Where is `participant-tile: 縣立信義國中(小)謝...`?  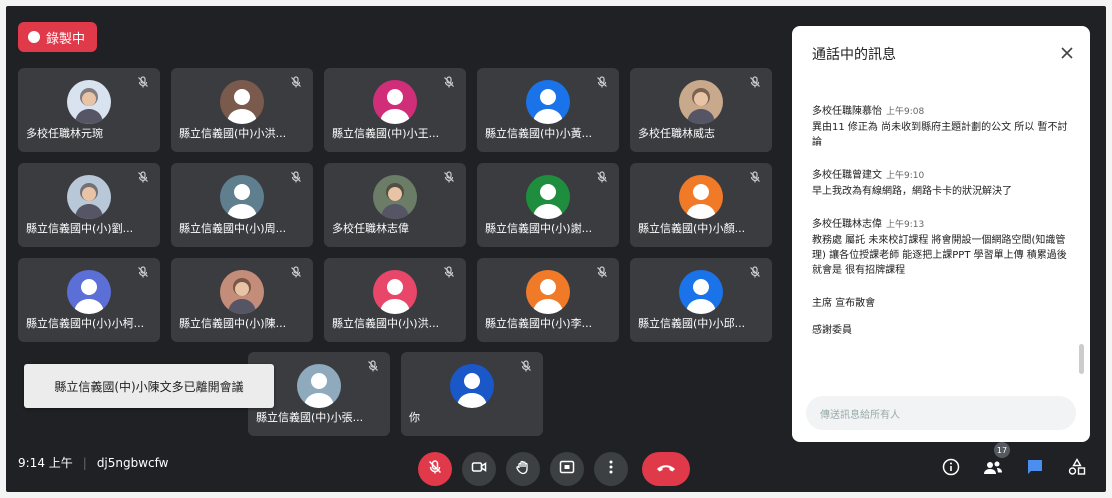
participant-tile: 縣立信義國中(小)謝... is located at coordinates (548, 205).